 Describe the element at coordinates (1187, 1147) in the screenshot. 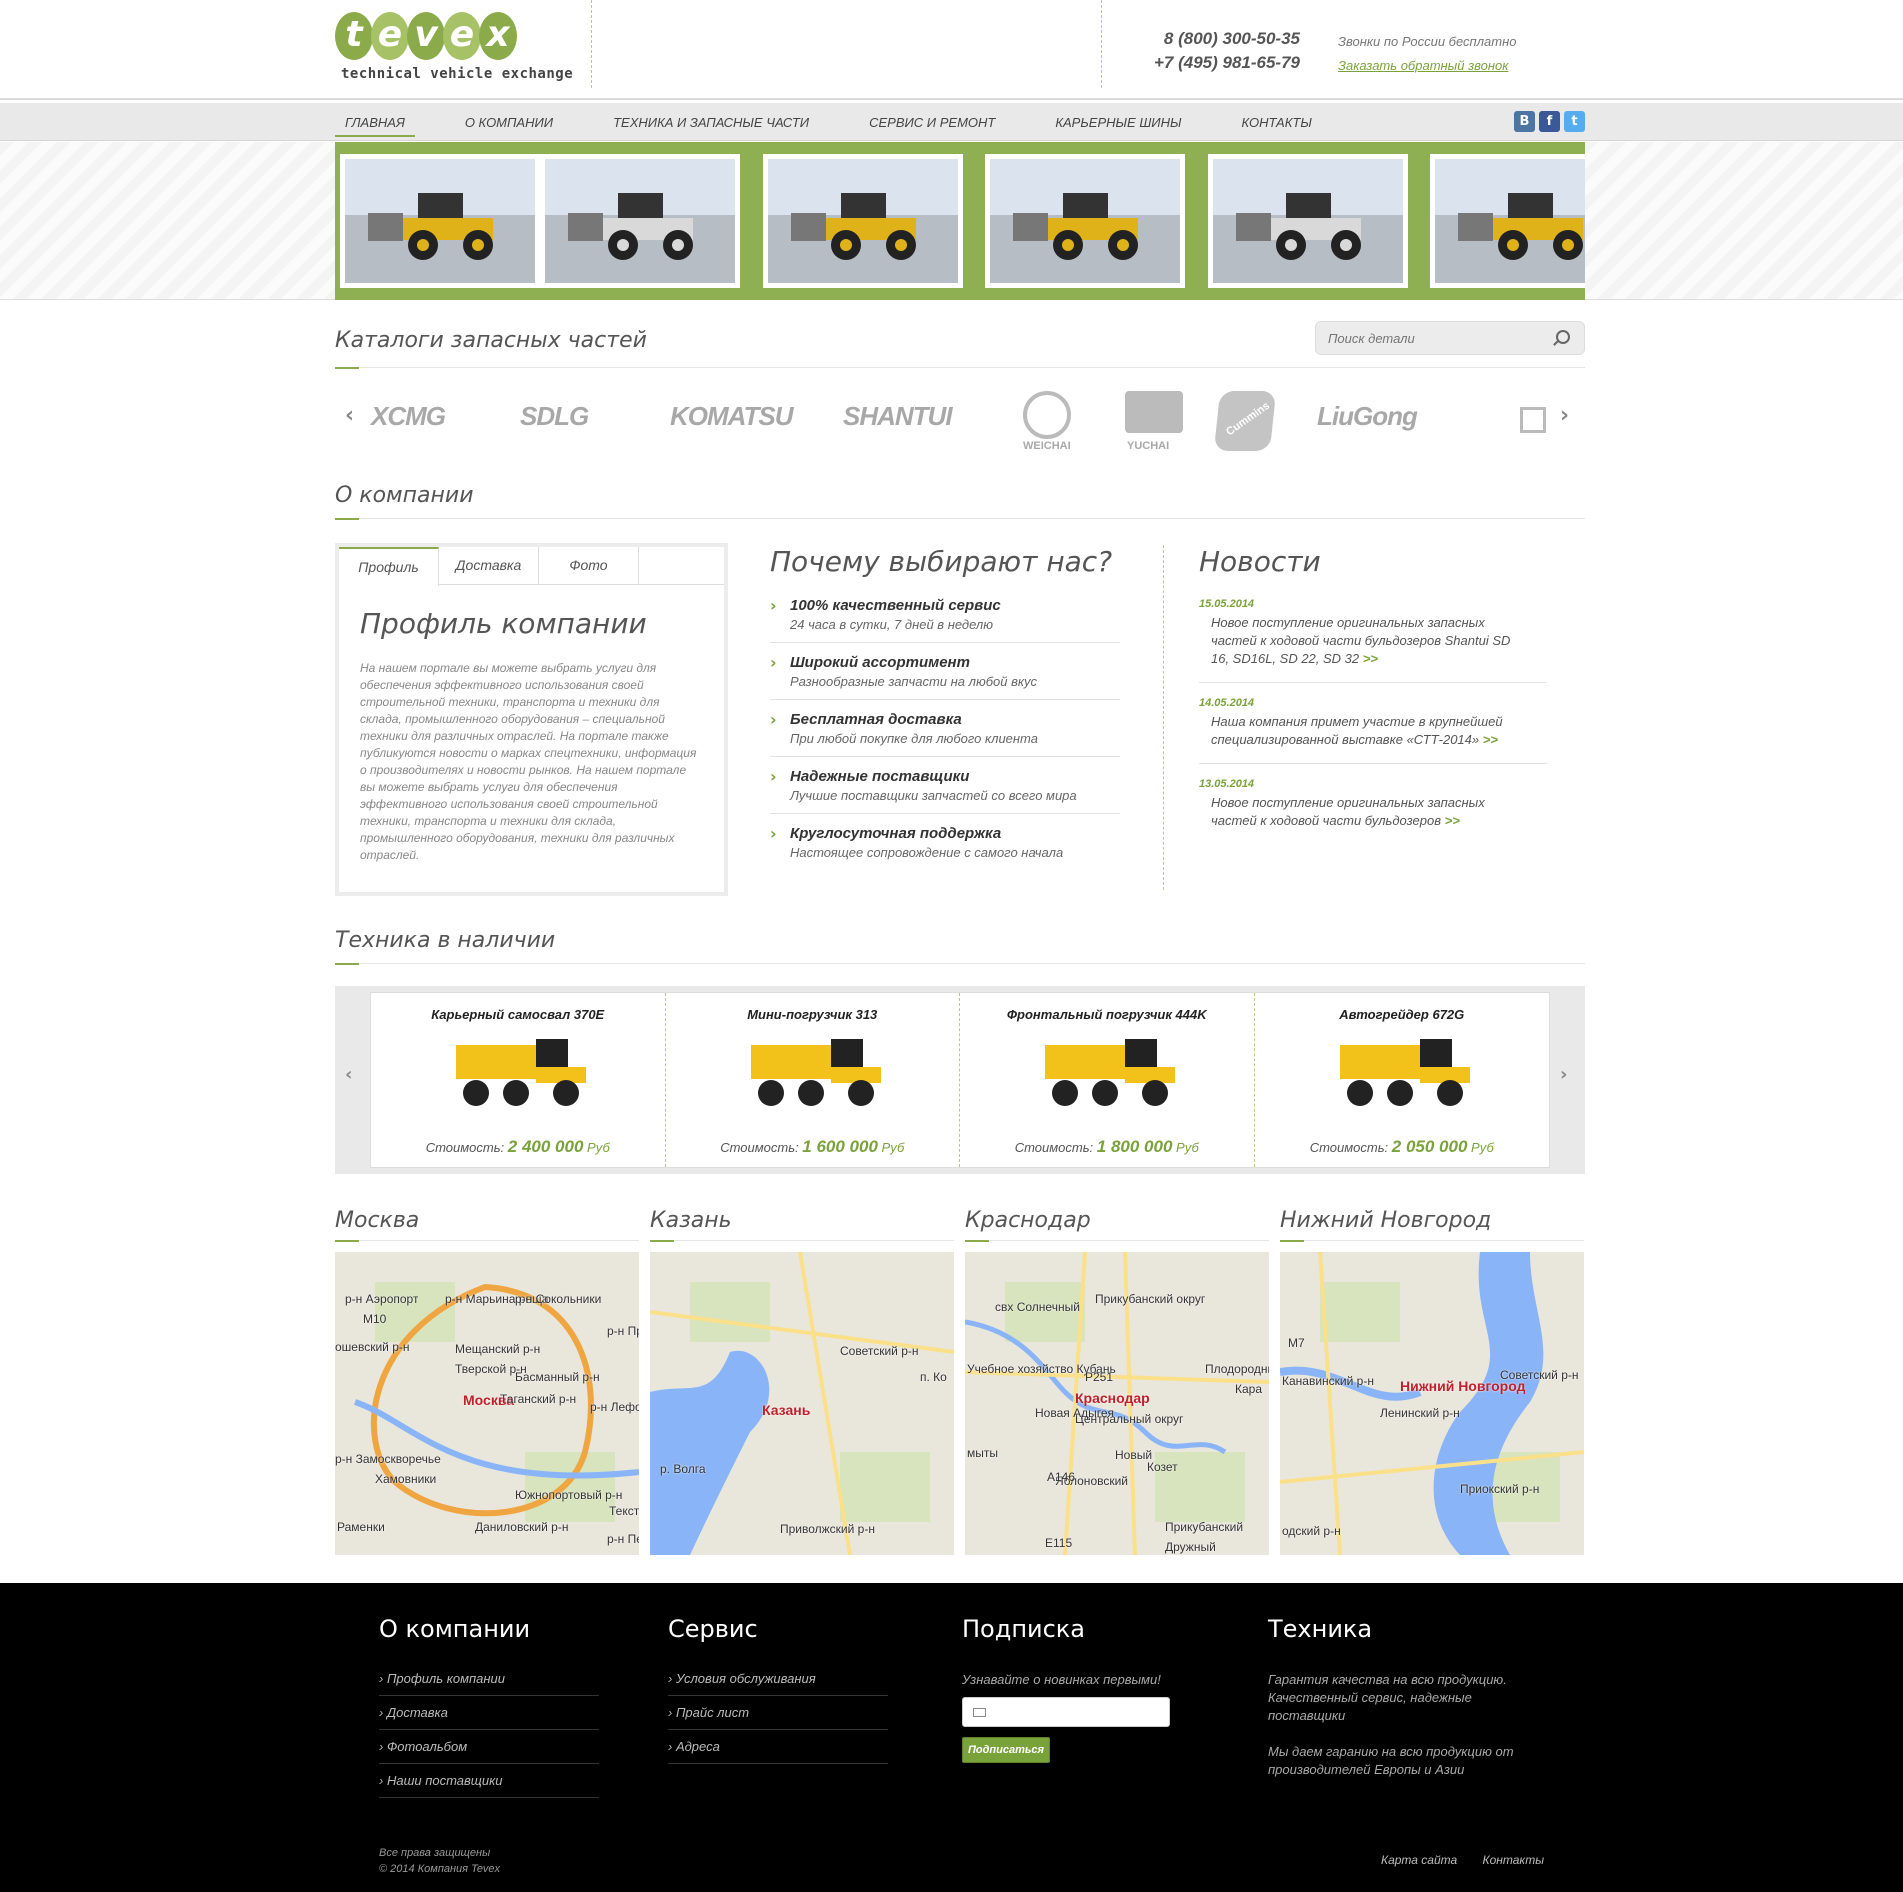

I see `currency: Руб` at that location.